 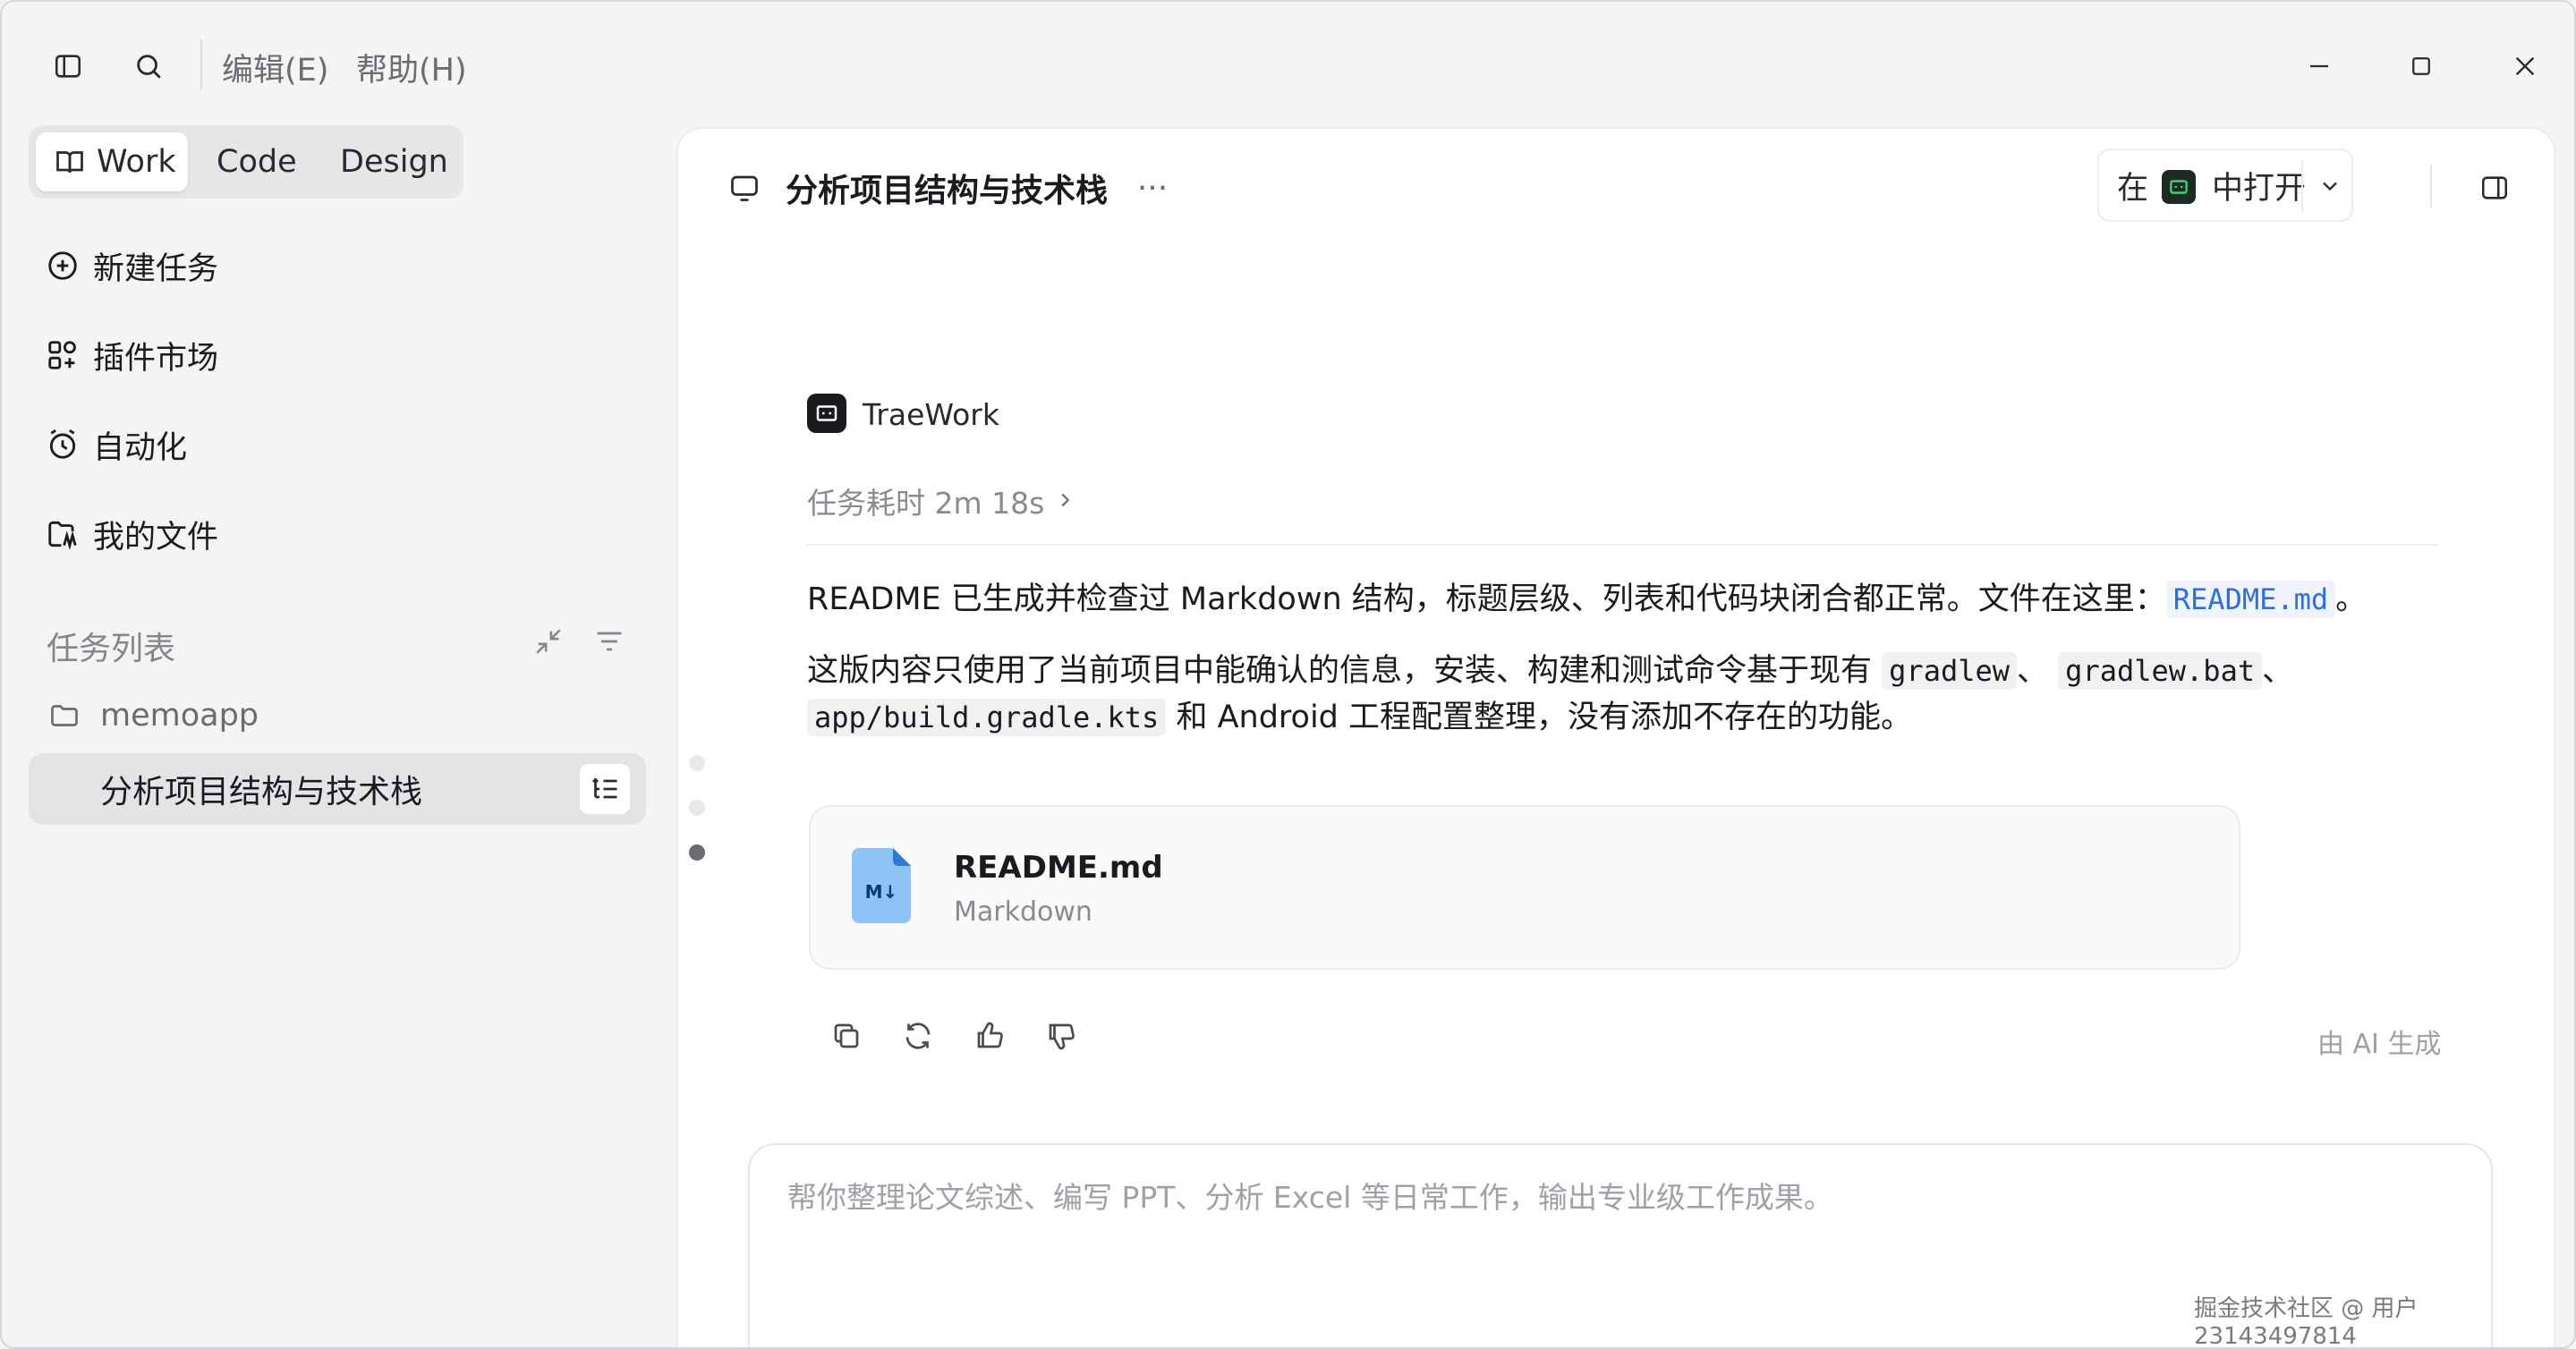 I want to click on svg-text: M↓, so click(x=881, y=892).